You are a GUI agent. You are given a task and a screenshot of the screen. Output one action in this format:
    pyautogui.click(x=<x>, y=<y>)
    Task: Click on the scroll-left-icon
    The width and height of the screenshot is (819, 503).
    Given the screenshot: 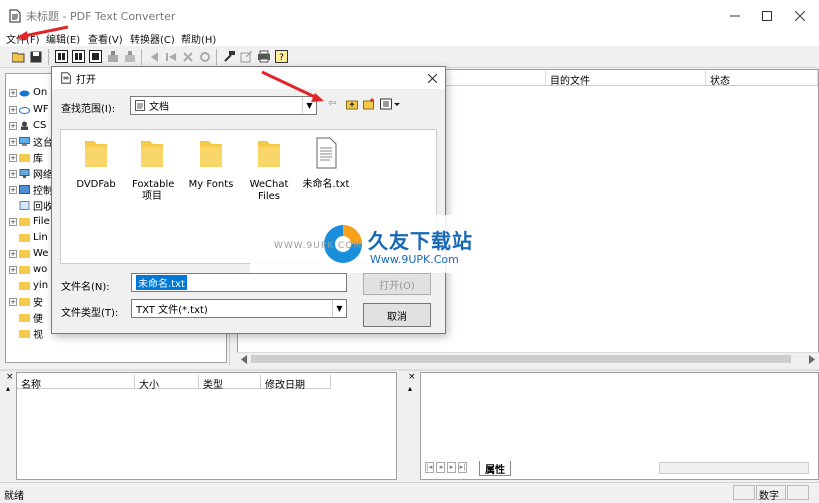 What is the action you would take?
    pyautogui.click(x=244, y=359)
    